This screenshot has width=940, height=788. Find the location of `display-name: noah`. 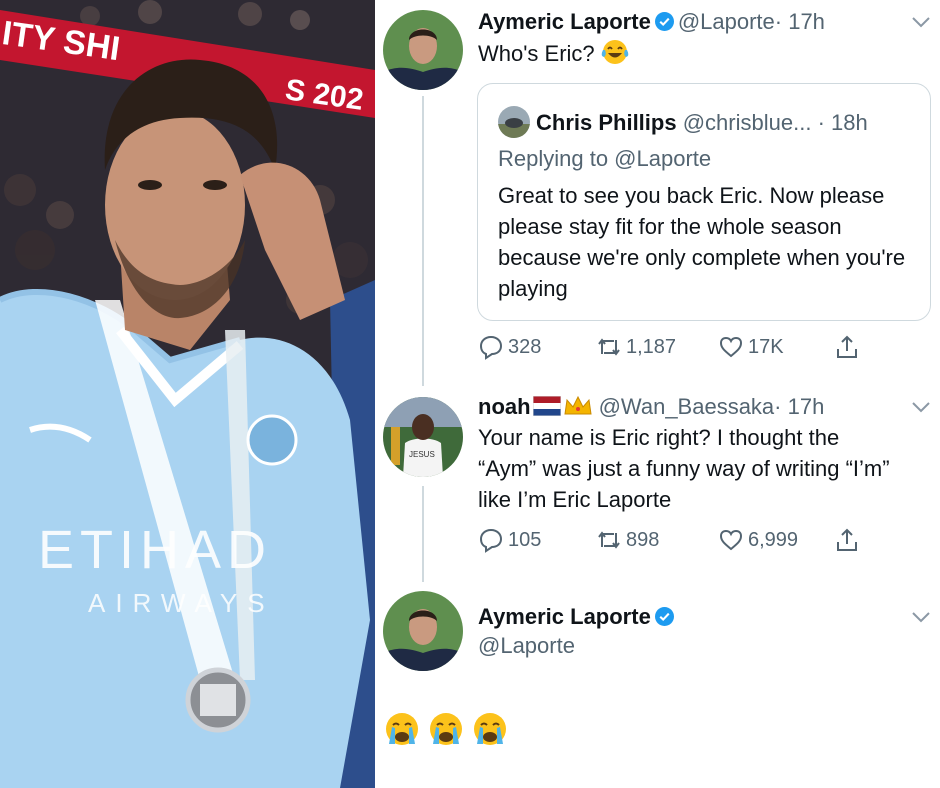

display-name: noah is located at coordinates (504, 406).